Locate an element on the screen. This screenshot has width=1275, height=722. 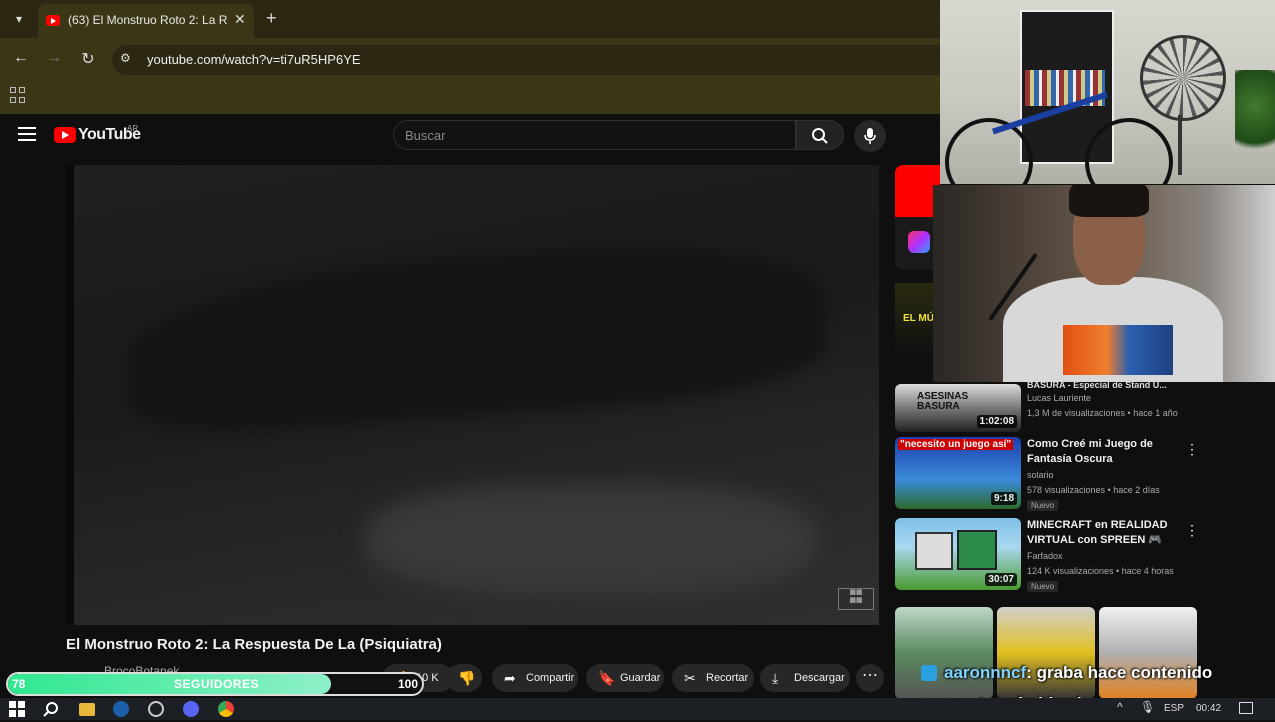
recommendation-meta: 1,3 M de visualizaciones • hace 1 año is located at coordinates (1102, 413).